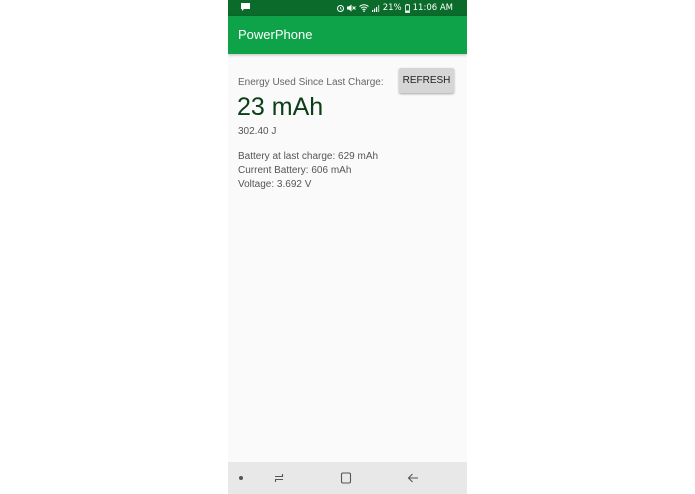 This screenshot has width=695, height=494. I want to click on wifi-icon, so click(363, 8).